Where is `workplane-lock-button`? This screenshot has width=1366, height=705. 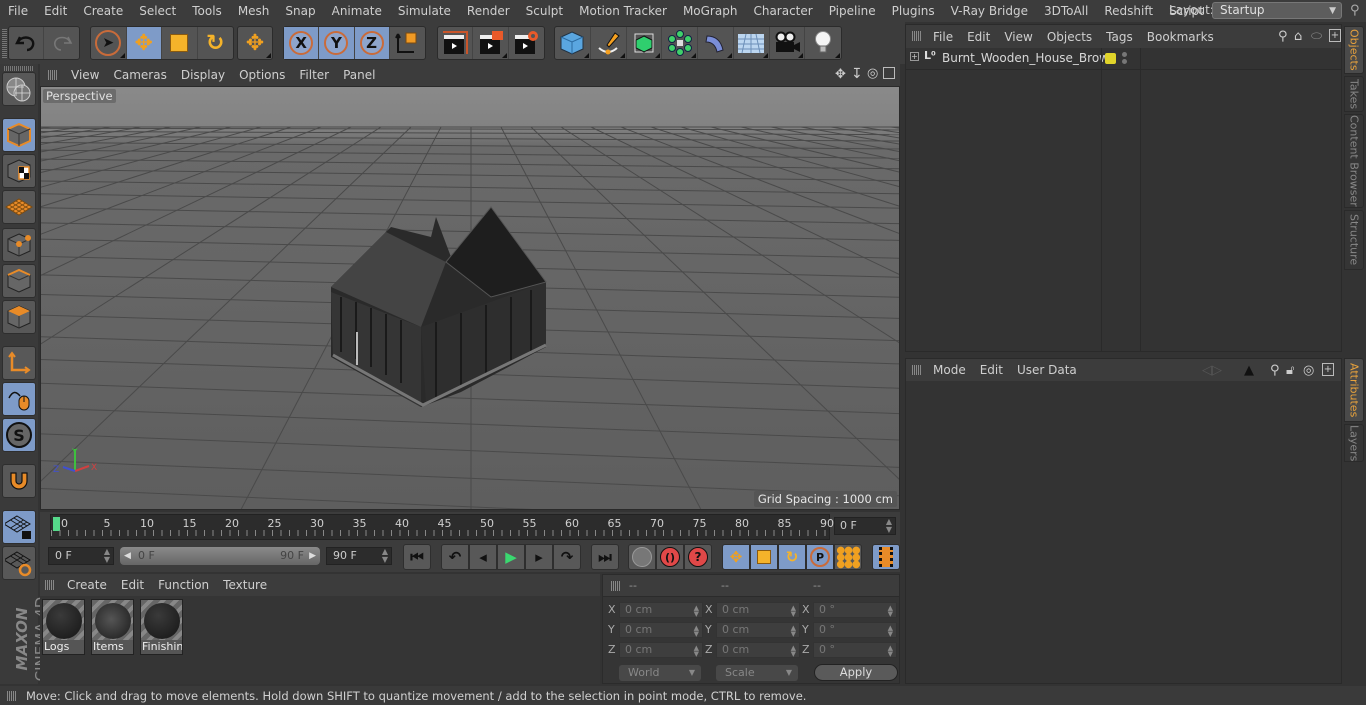
workplane-lock-button is located at coordinates (19, 527).